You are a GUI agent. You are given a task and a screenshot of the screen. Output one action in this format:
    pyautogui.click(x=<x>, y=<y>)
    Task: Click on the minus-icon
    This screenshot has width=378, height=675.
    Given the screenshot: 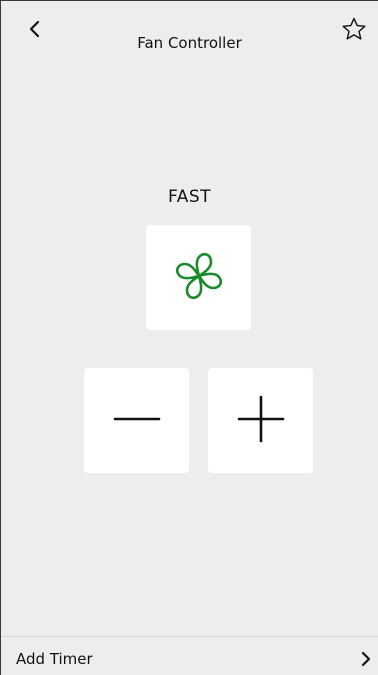 What is the action you would take?
    pyautogui.click(x=137, y=421)
    